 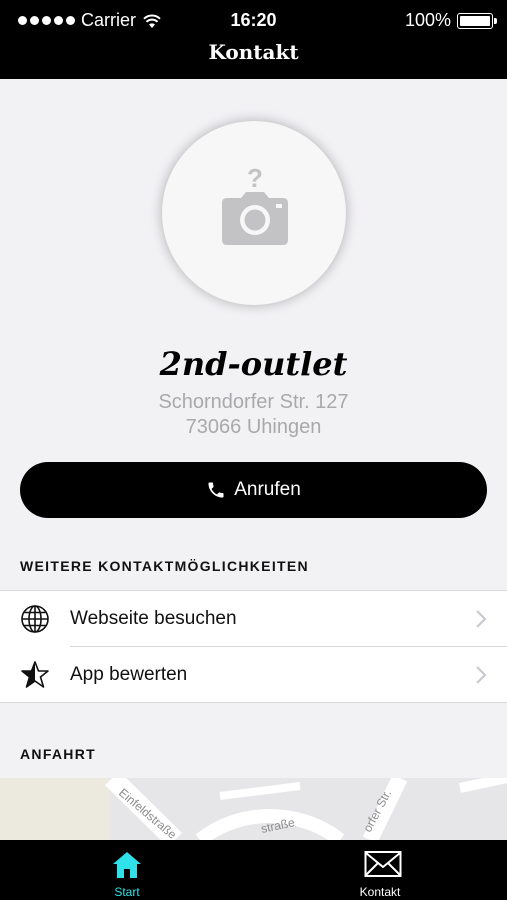 What do you see at coordinates (267, 489) in the screenshot?
I see `call-button-label: Anrufen` at bounding box center [267, 489].